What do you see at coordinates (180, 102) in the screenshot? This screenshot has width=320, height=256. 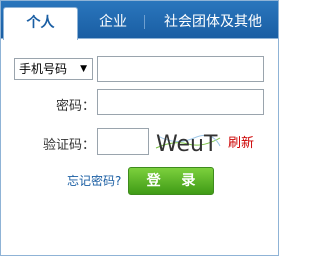 I see `password-input` at bounding box center [180, 102].